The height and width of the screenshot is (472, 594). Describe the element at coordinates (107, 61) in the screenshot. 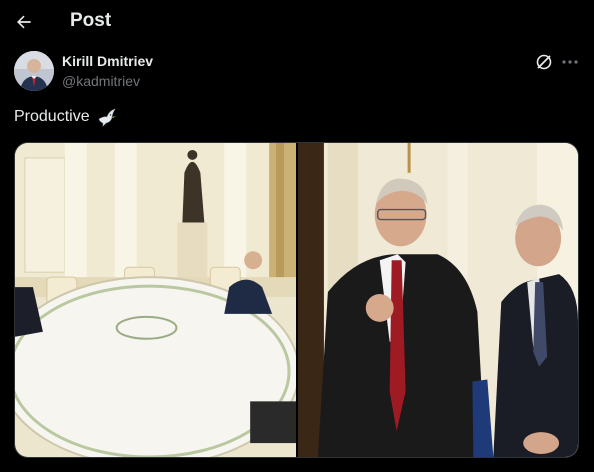

I see `author-name: Kirill Dmitriev` at that location.